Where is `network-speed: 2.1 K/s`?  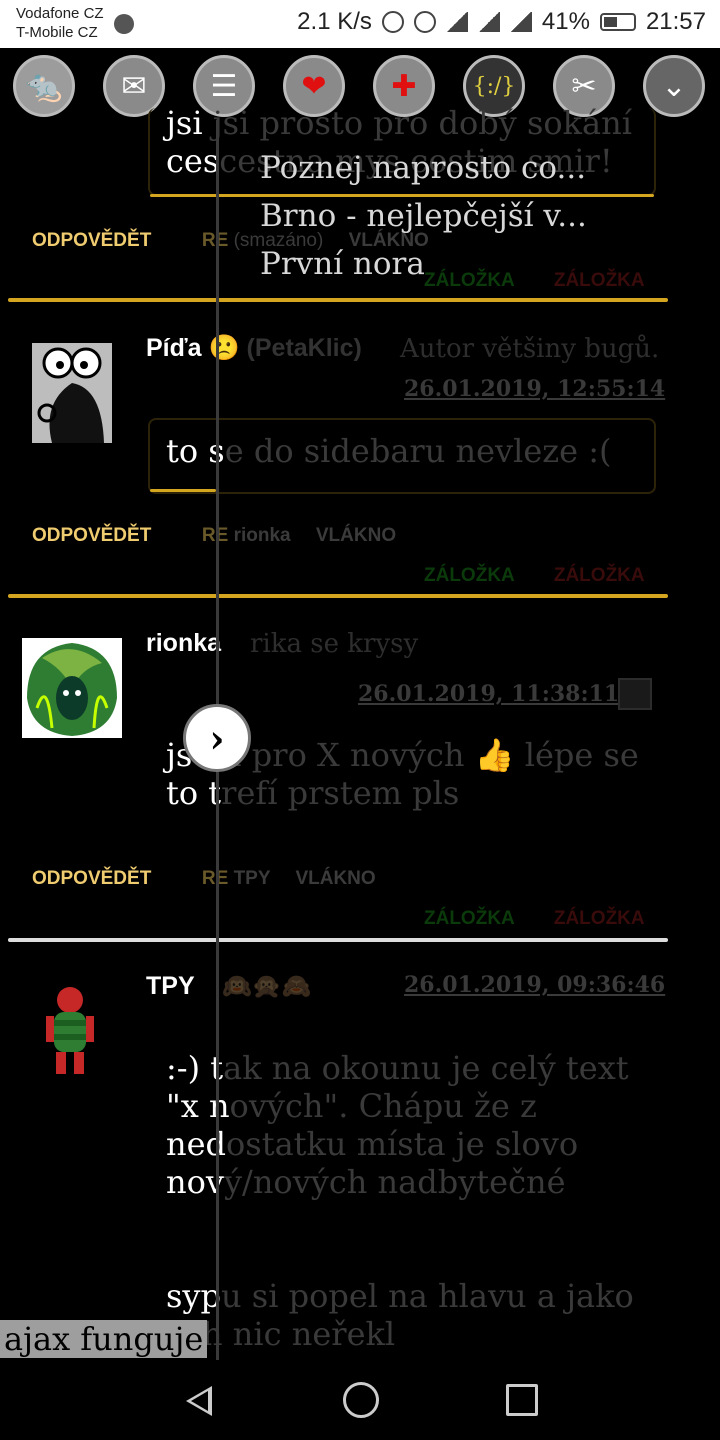 network-speed: 2.1 K/s is located at coordinates (334, 21).